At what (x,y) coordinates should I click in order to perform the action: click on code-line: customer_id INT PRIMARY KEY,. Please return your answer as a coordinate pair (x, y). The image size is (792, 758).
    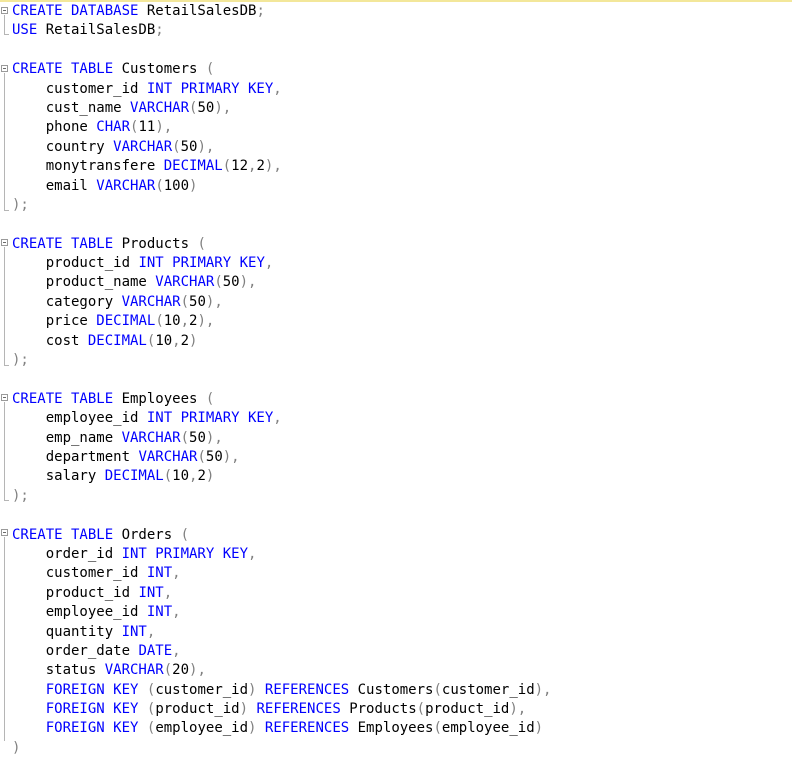
    Looking at the image, I should click on (281, 89).